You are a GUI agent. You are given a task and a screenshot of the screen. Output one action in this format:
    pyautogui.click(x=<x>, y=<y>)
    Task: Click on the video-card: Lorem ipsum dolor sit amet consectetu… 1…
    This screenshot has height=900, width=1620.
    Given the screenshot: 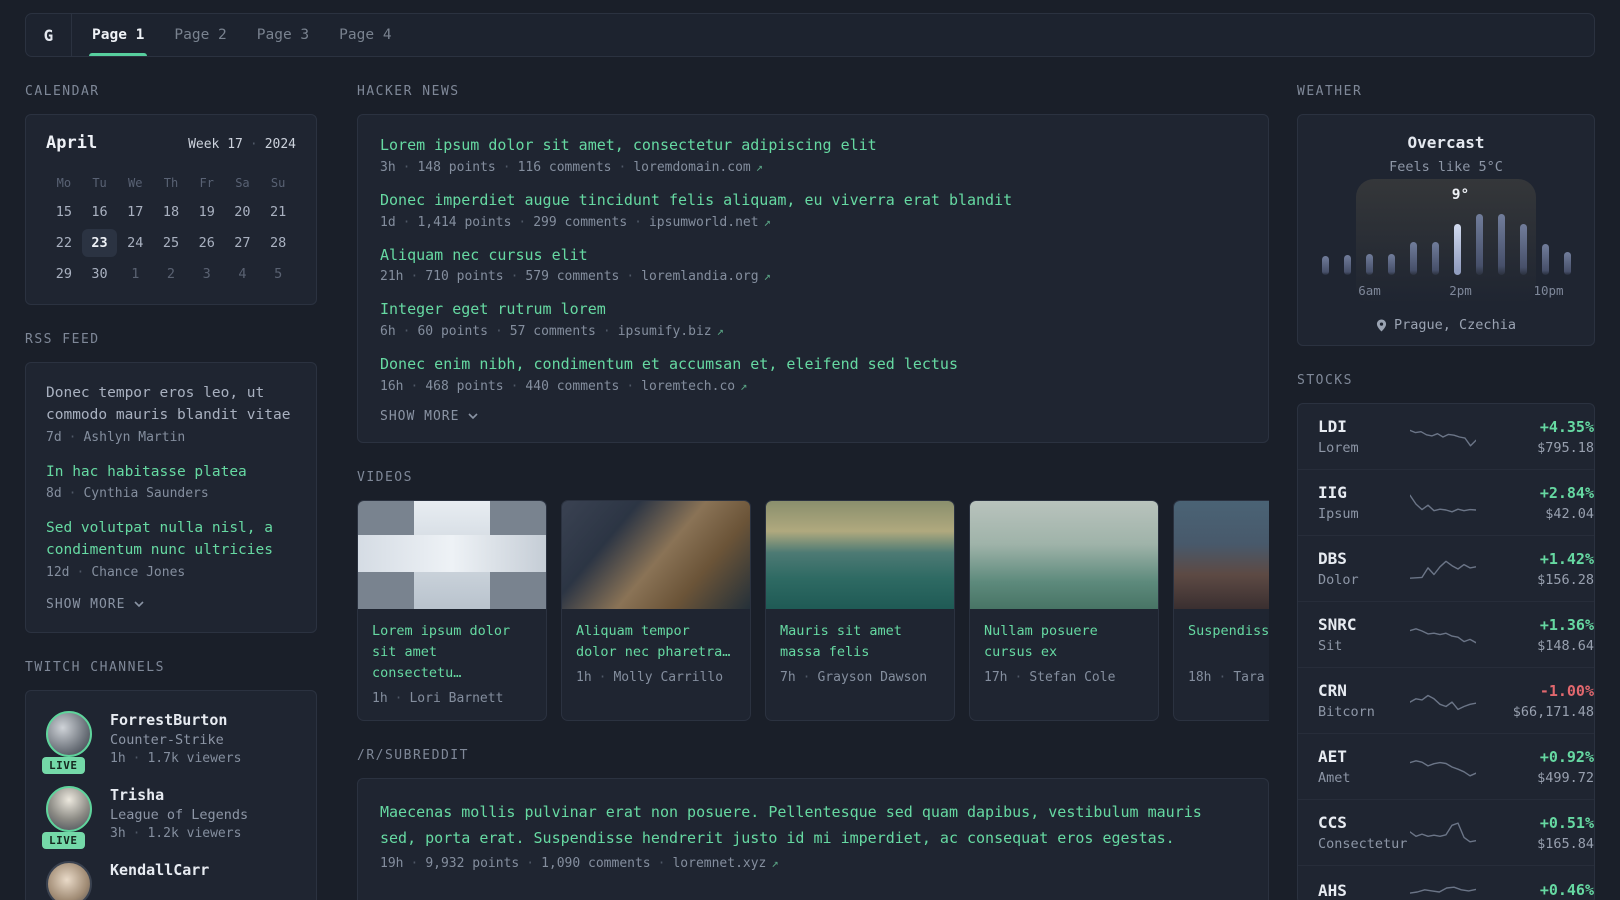 What is the action you would take?
    pyautogui.click(x=452, y=610)
    